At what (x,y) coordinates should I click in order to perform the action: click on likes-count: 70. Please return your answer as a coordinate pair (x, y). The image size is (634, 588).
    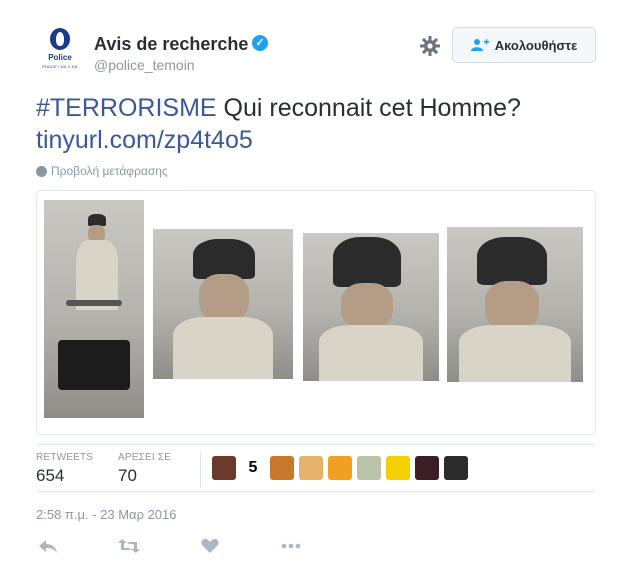
    Looking at the image, I should click on (127, 476).